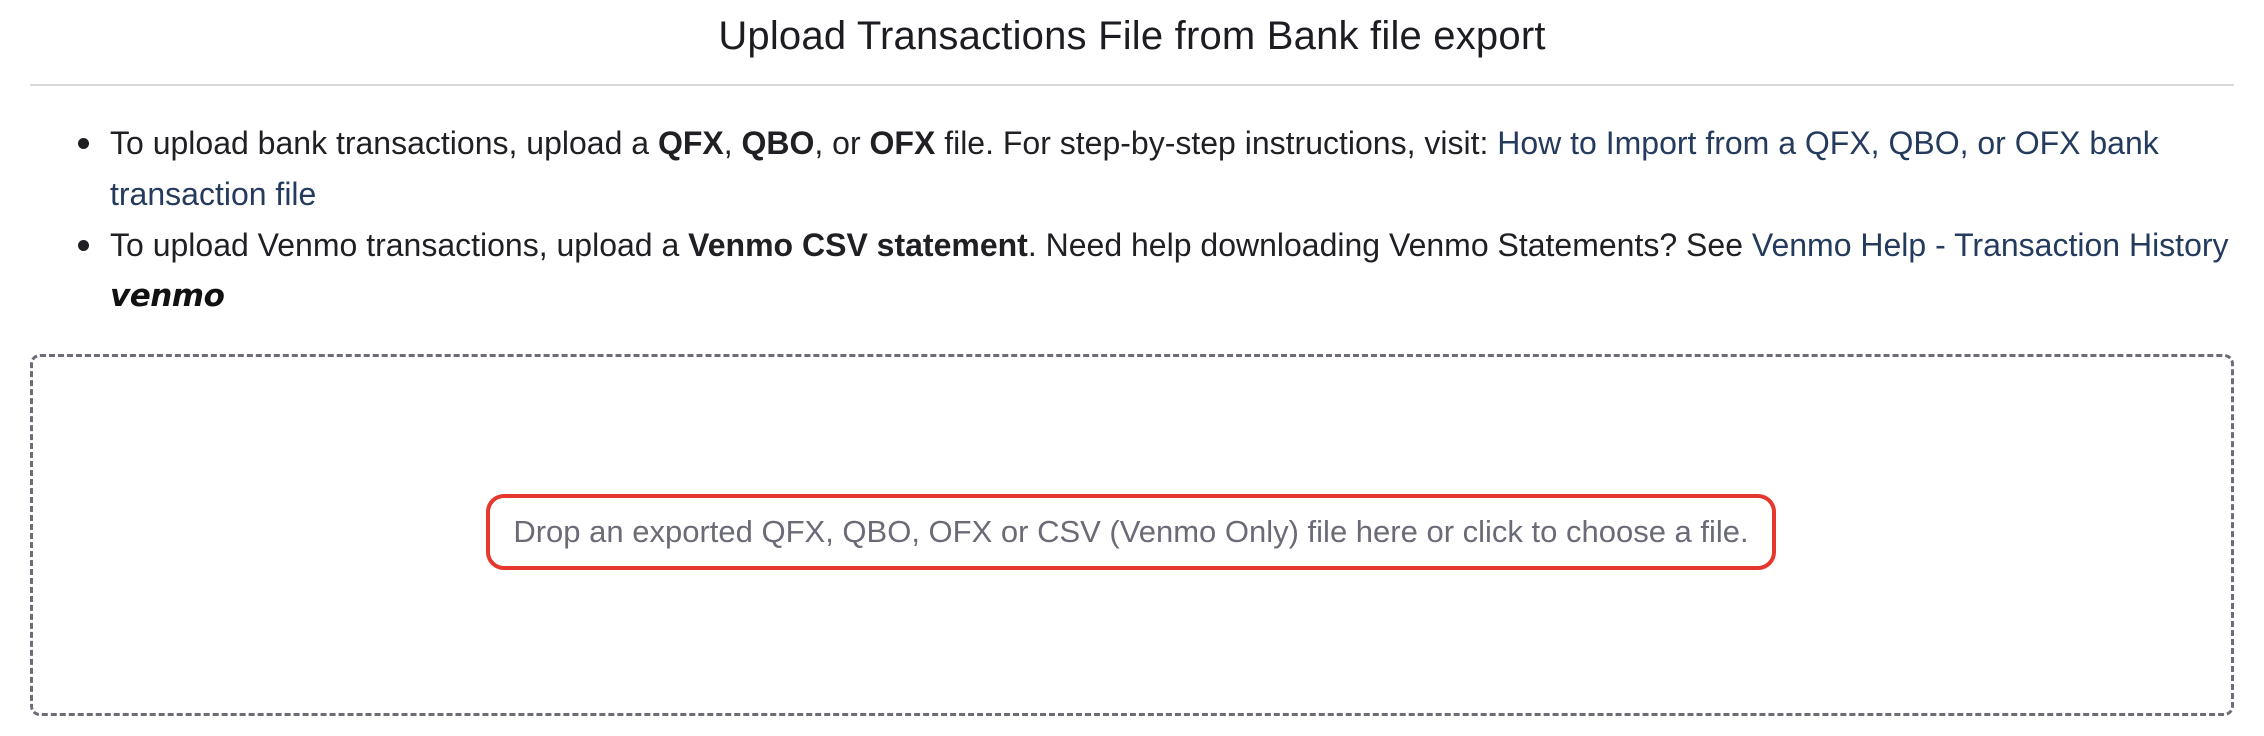 This screenshot has width=2264, height=736. Describe the element at coordinates (399, 245) in the screenshot. I see `instruction-text: To upload Venmo transactions, upload a` at that location.